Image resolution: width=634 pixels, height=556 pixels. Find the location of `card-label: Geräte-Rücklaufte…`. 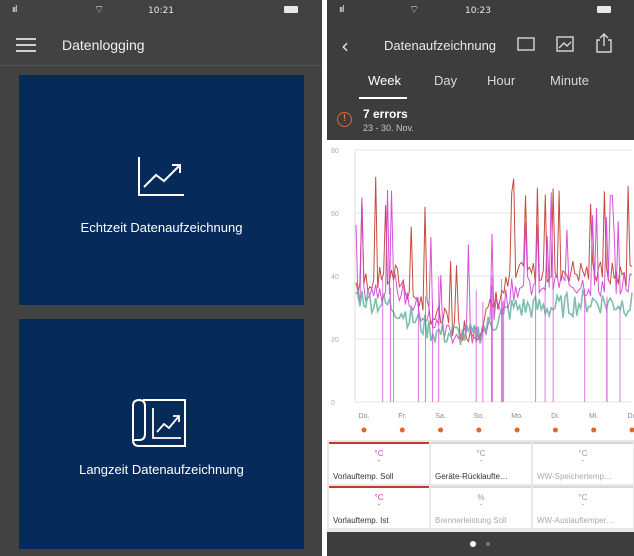

card-label: Geräte-Rücklaufte… is located at coordinates (471, 476).